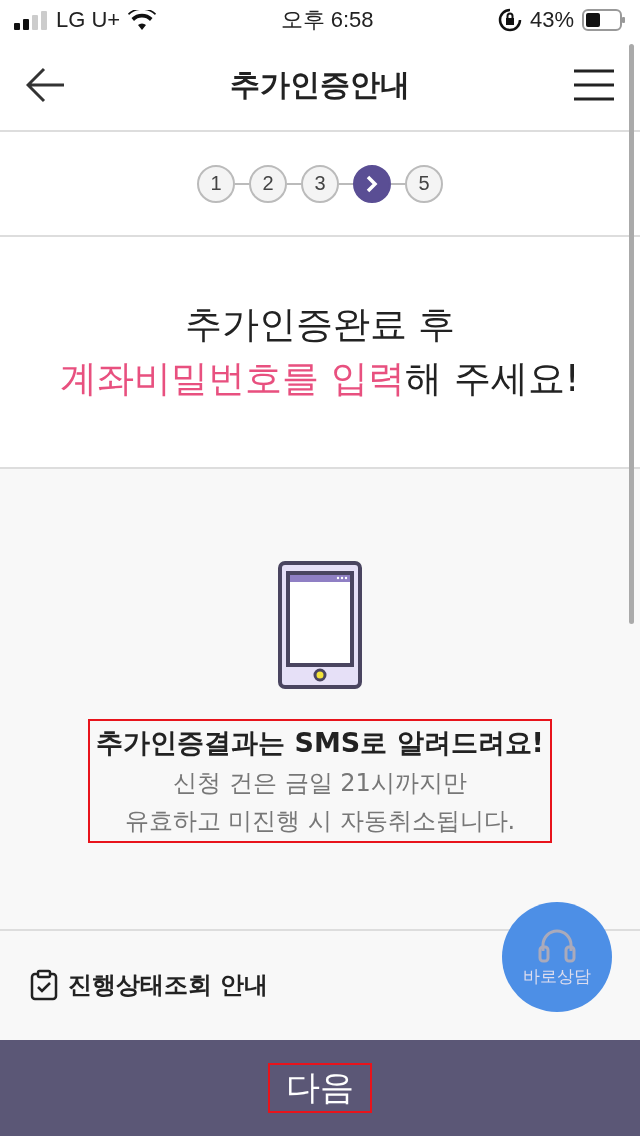 The image size is (640, 1136). I want to click on tablet-icon, so click(320, 625).